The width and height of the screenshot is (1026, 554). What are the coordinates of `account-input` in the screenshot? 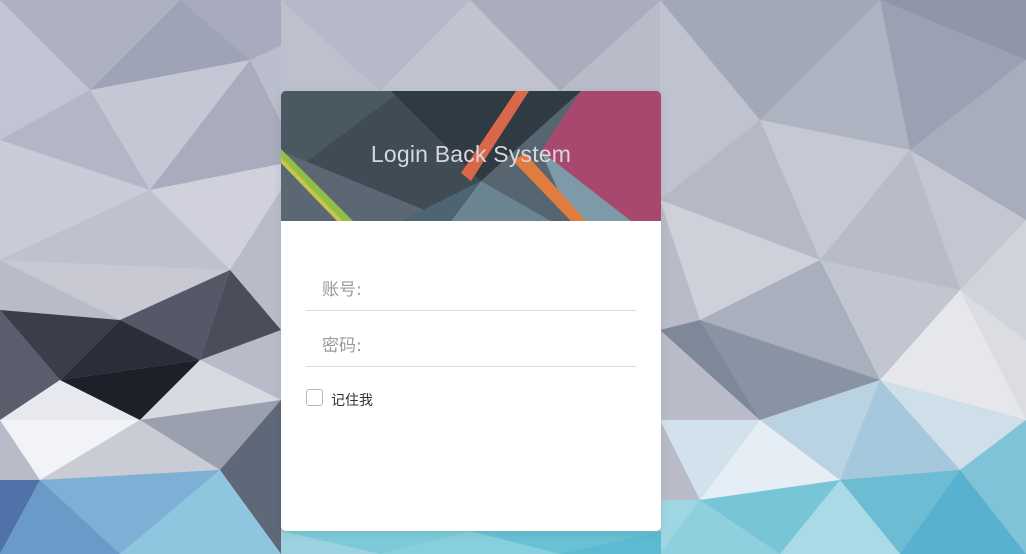 It's located at (506, 290).